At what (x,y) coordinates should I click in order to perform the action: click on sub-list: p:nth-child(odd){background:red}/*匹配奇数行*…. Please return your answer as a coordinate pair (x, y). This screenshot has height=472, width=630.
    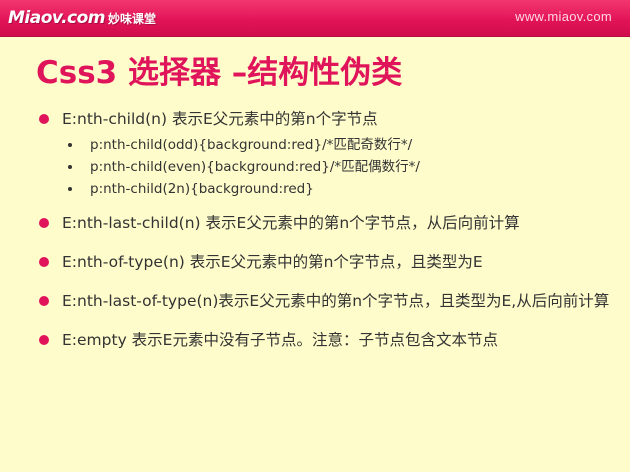
    Looking at the image, I should click on (326, 167).